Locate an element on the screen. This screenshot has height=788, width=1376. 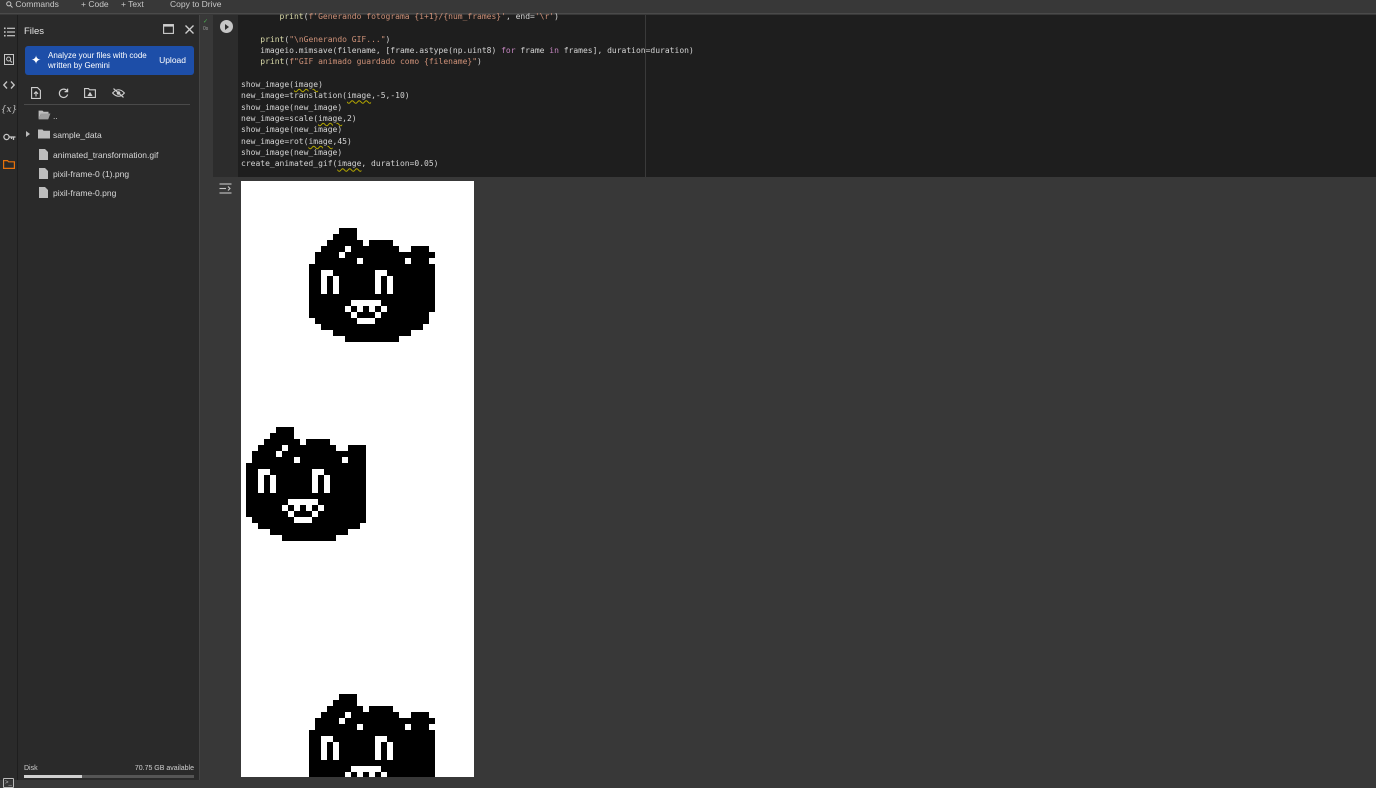
cell-run-column is located at coordinates (225, 96).